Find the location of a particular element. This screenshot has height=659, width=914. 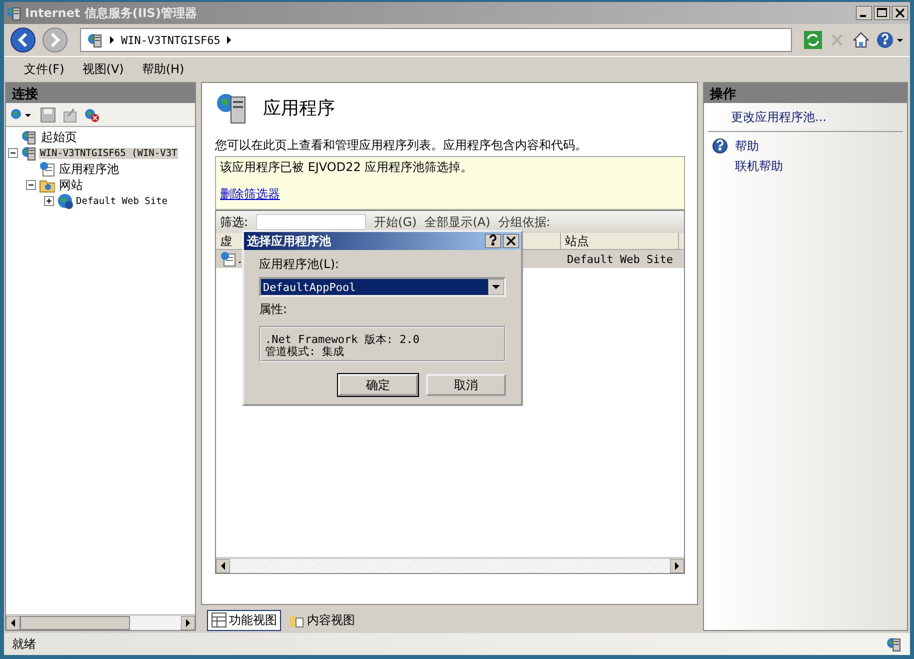

menu-item: 视图(V) is located at coordinates (103, 69).